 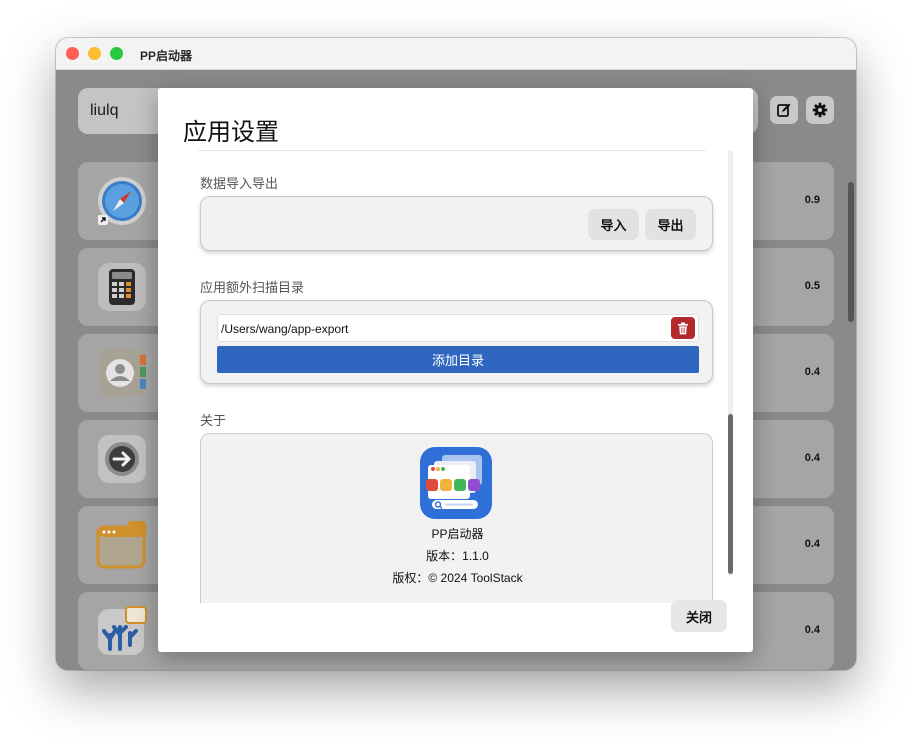 I want to click on gear-icon, so click(x=820, y=110).